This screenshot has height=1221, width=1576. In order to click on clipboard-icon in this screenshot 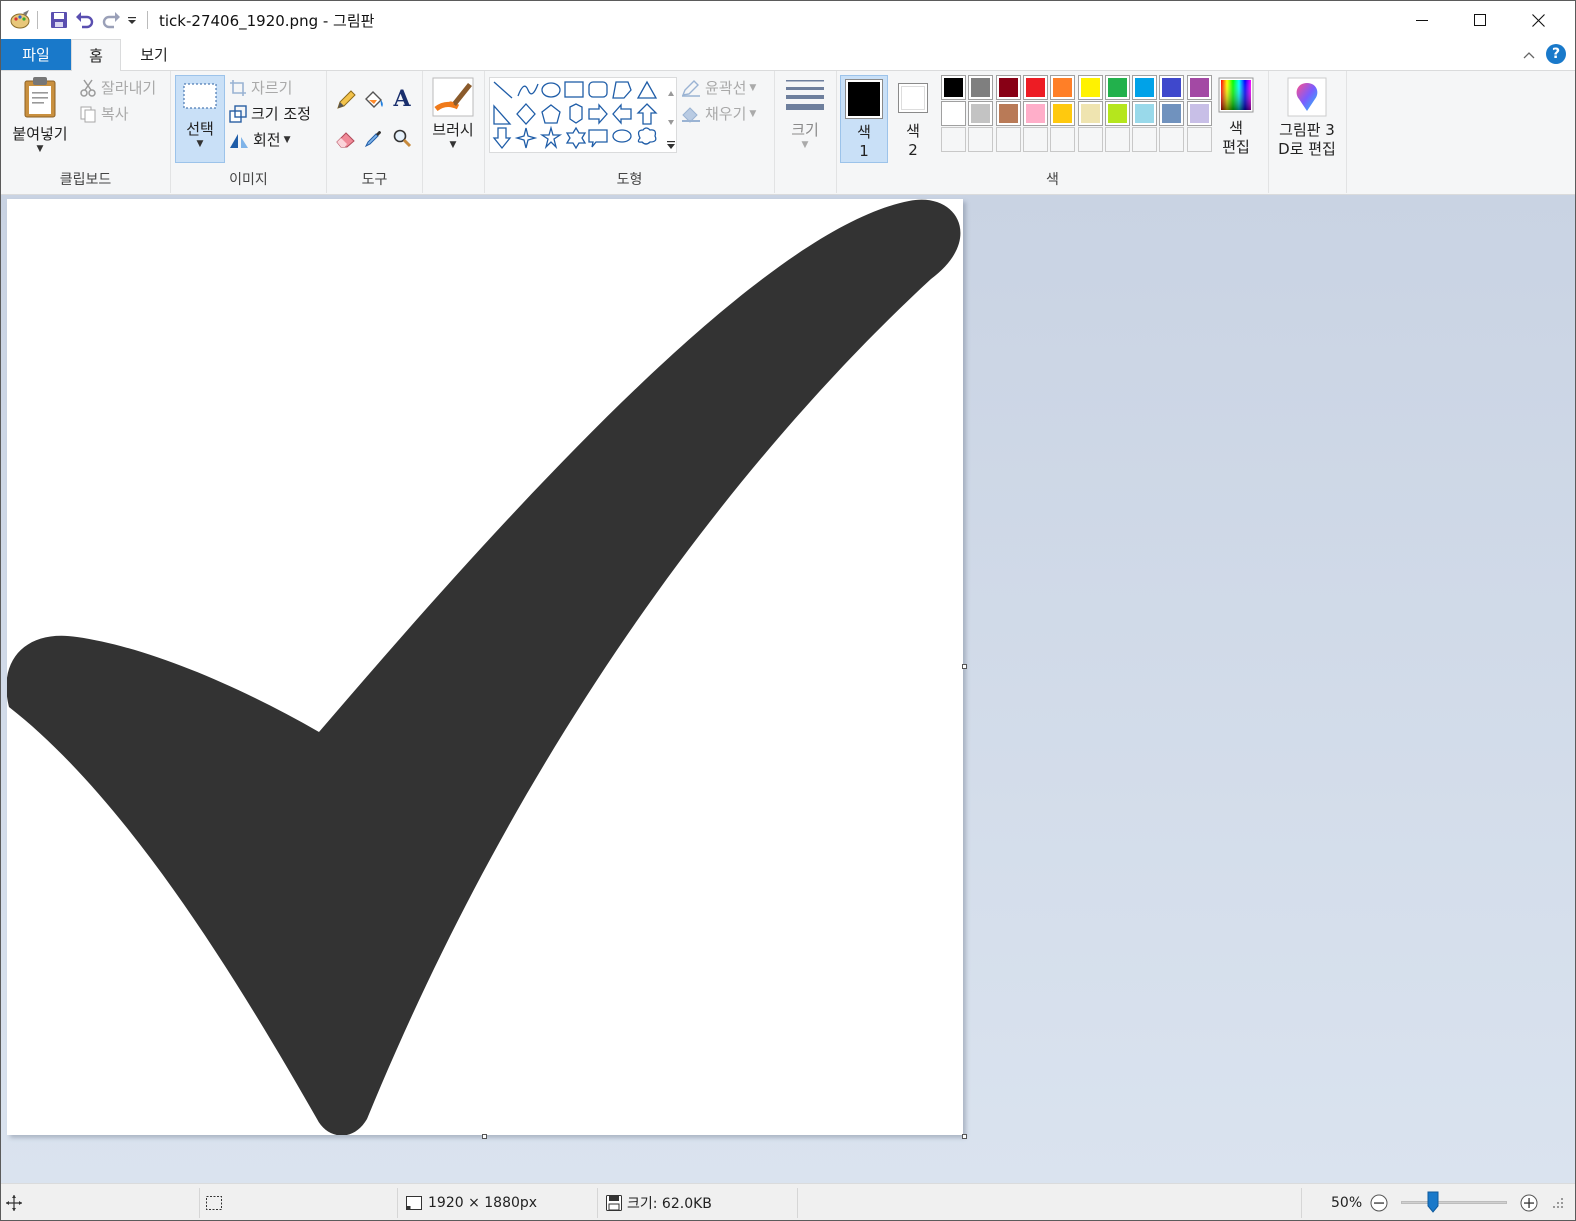, I will do `click(40, 97)`.